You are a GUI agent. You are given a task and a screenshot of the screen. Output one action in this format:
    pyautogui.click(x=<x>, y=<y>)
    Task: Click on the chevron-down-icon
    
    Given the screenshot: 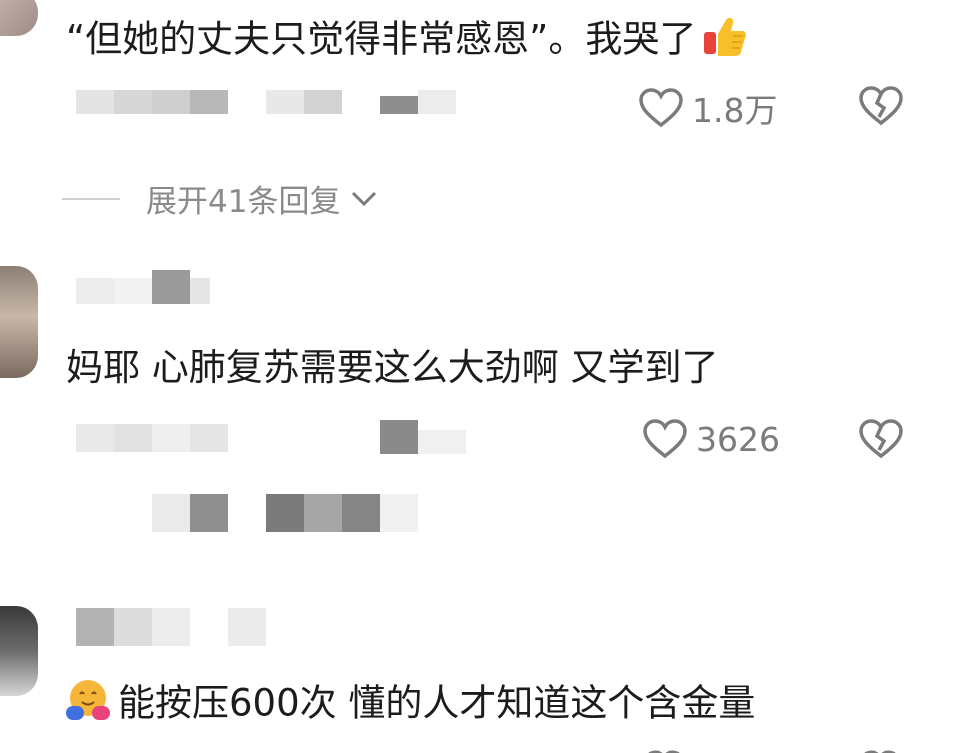 What is the action you would take?
    pyautogui.click(x=364, y=199)
    